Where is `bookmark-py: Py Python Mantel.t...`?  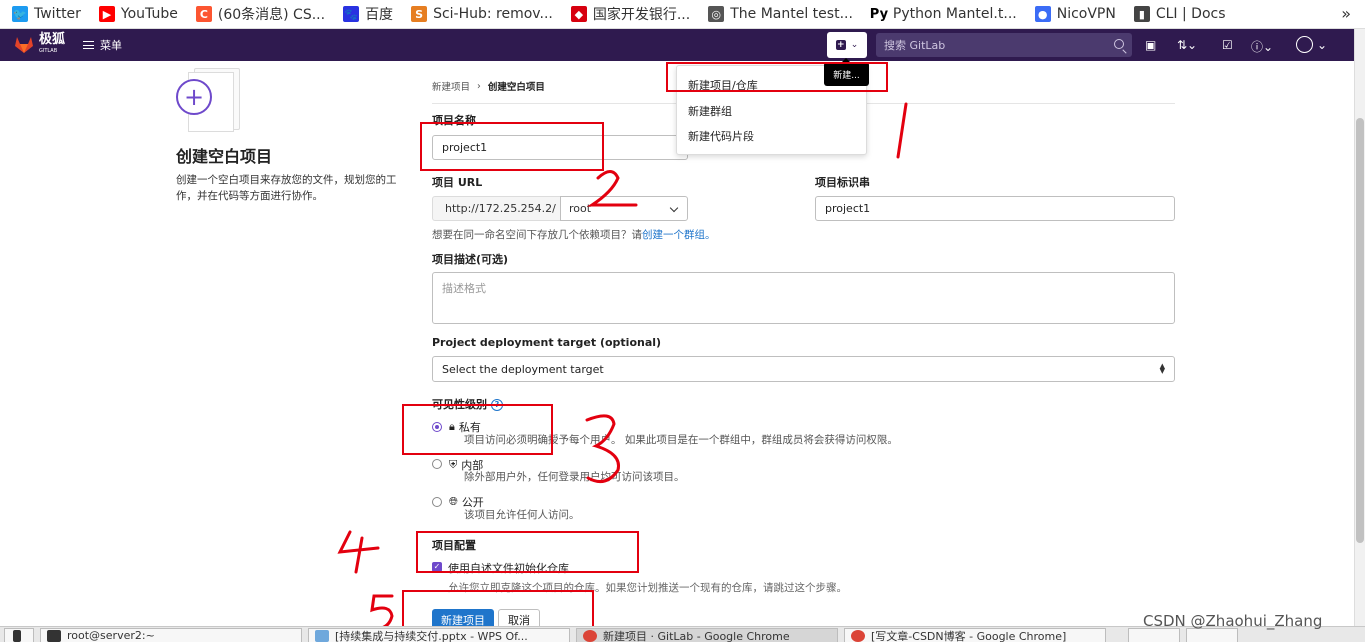 bookmark-py: Py Python Mantel.t... is located at coordinates (943, 14).